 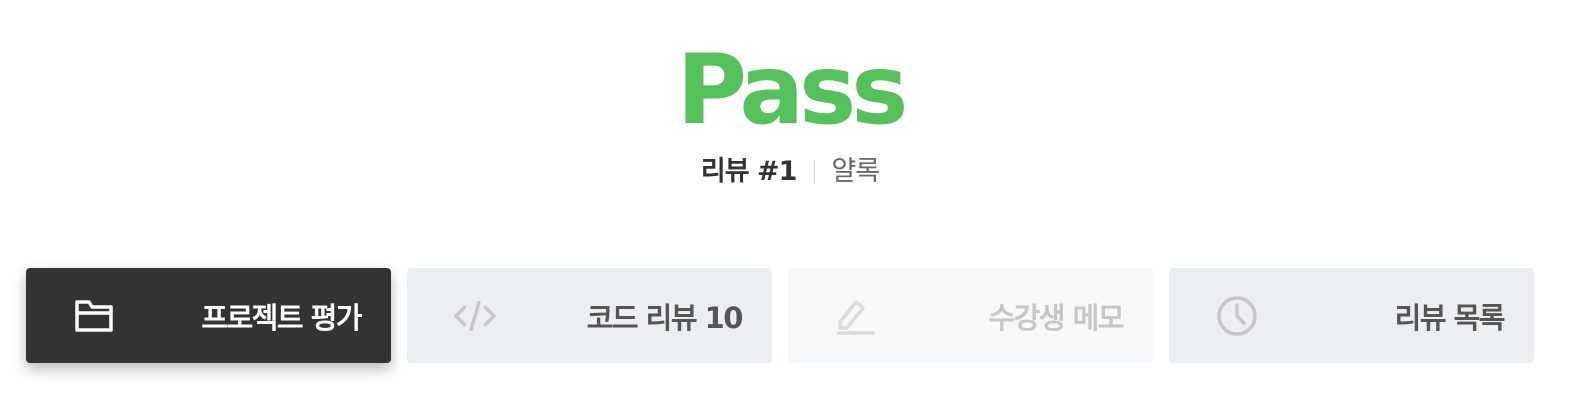 I want to click on tab-project-evaluation-label: 프로젝트 평가, so click(x=281, y=317).